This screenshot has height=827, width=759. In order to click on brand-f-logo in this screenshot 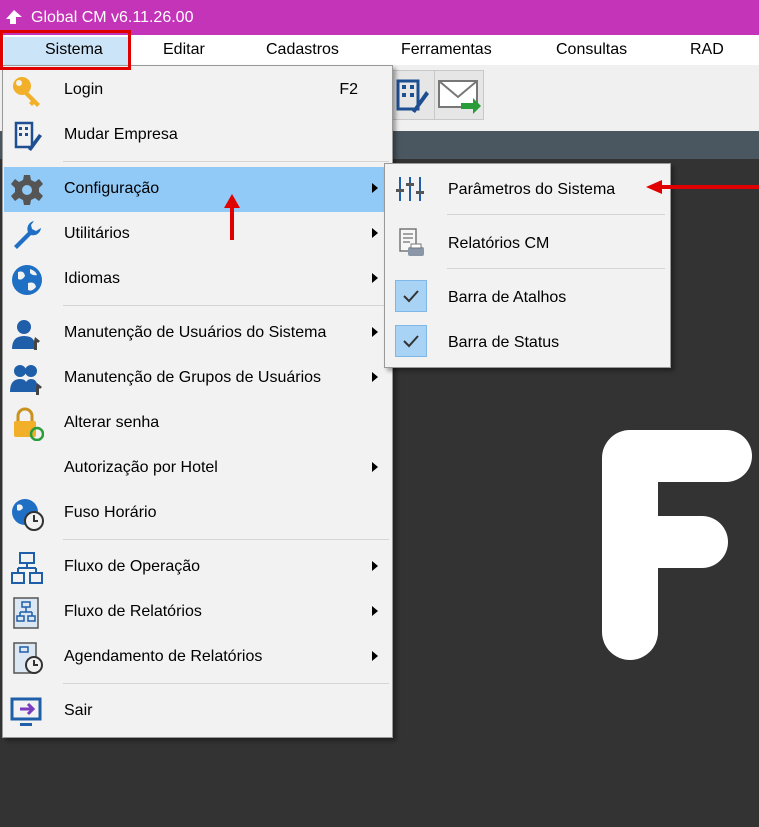, I will do `click(677, 545)`.